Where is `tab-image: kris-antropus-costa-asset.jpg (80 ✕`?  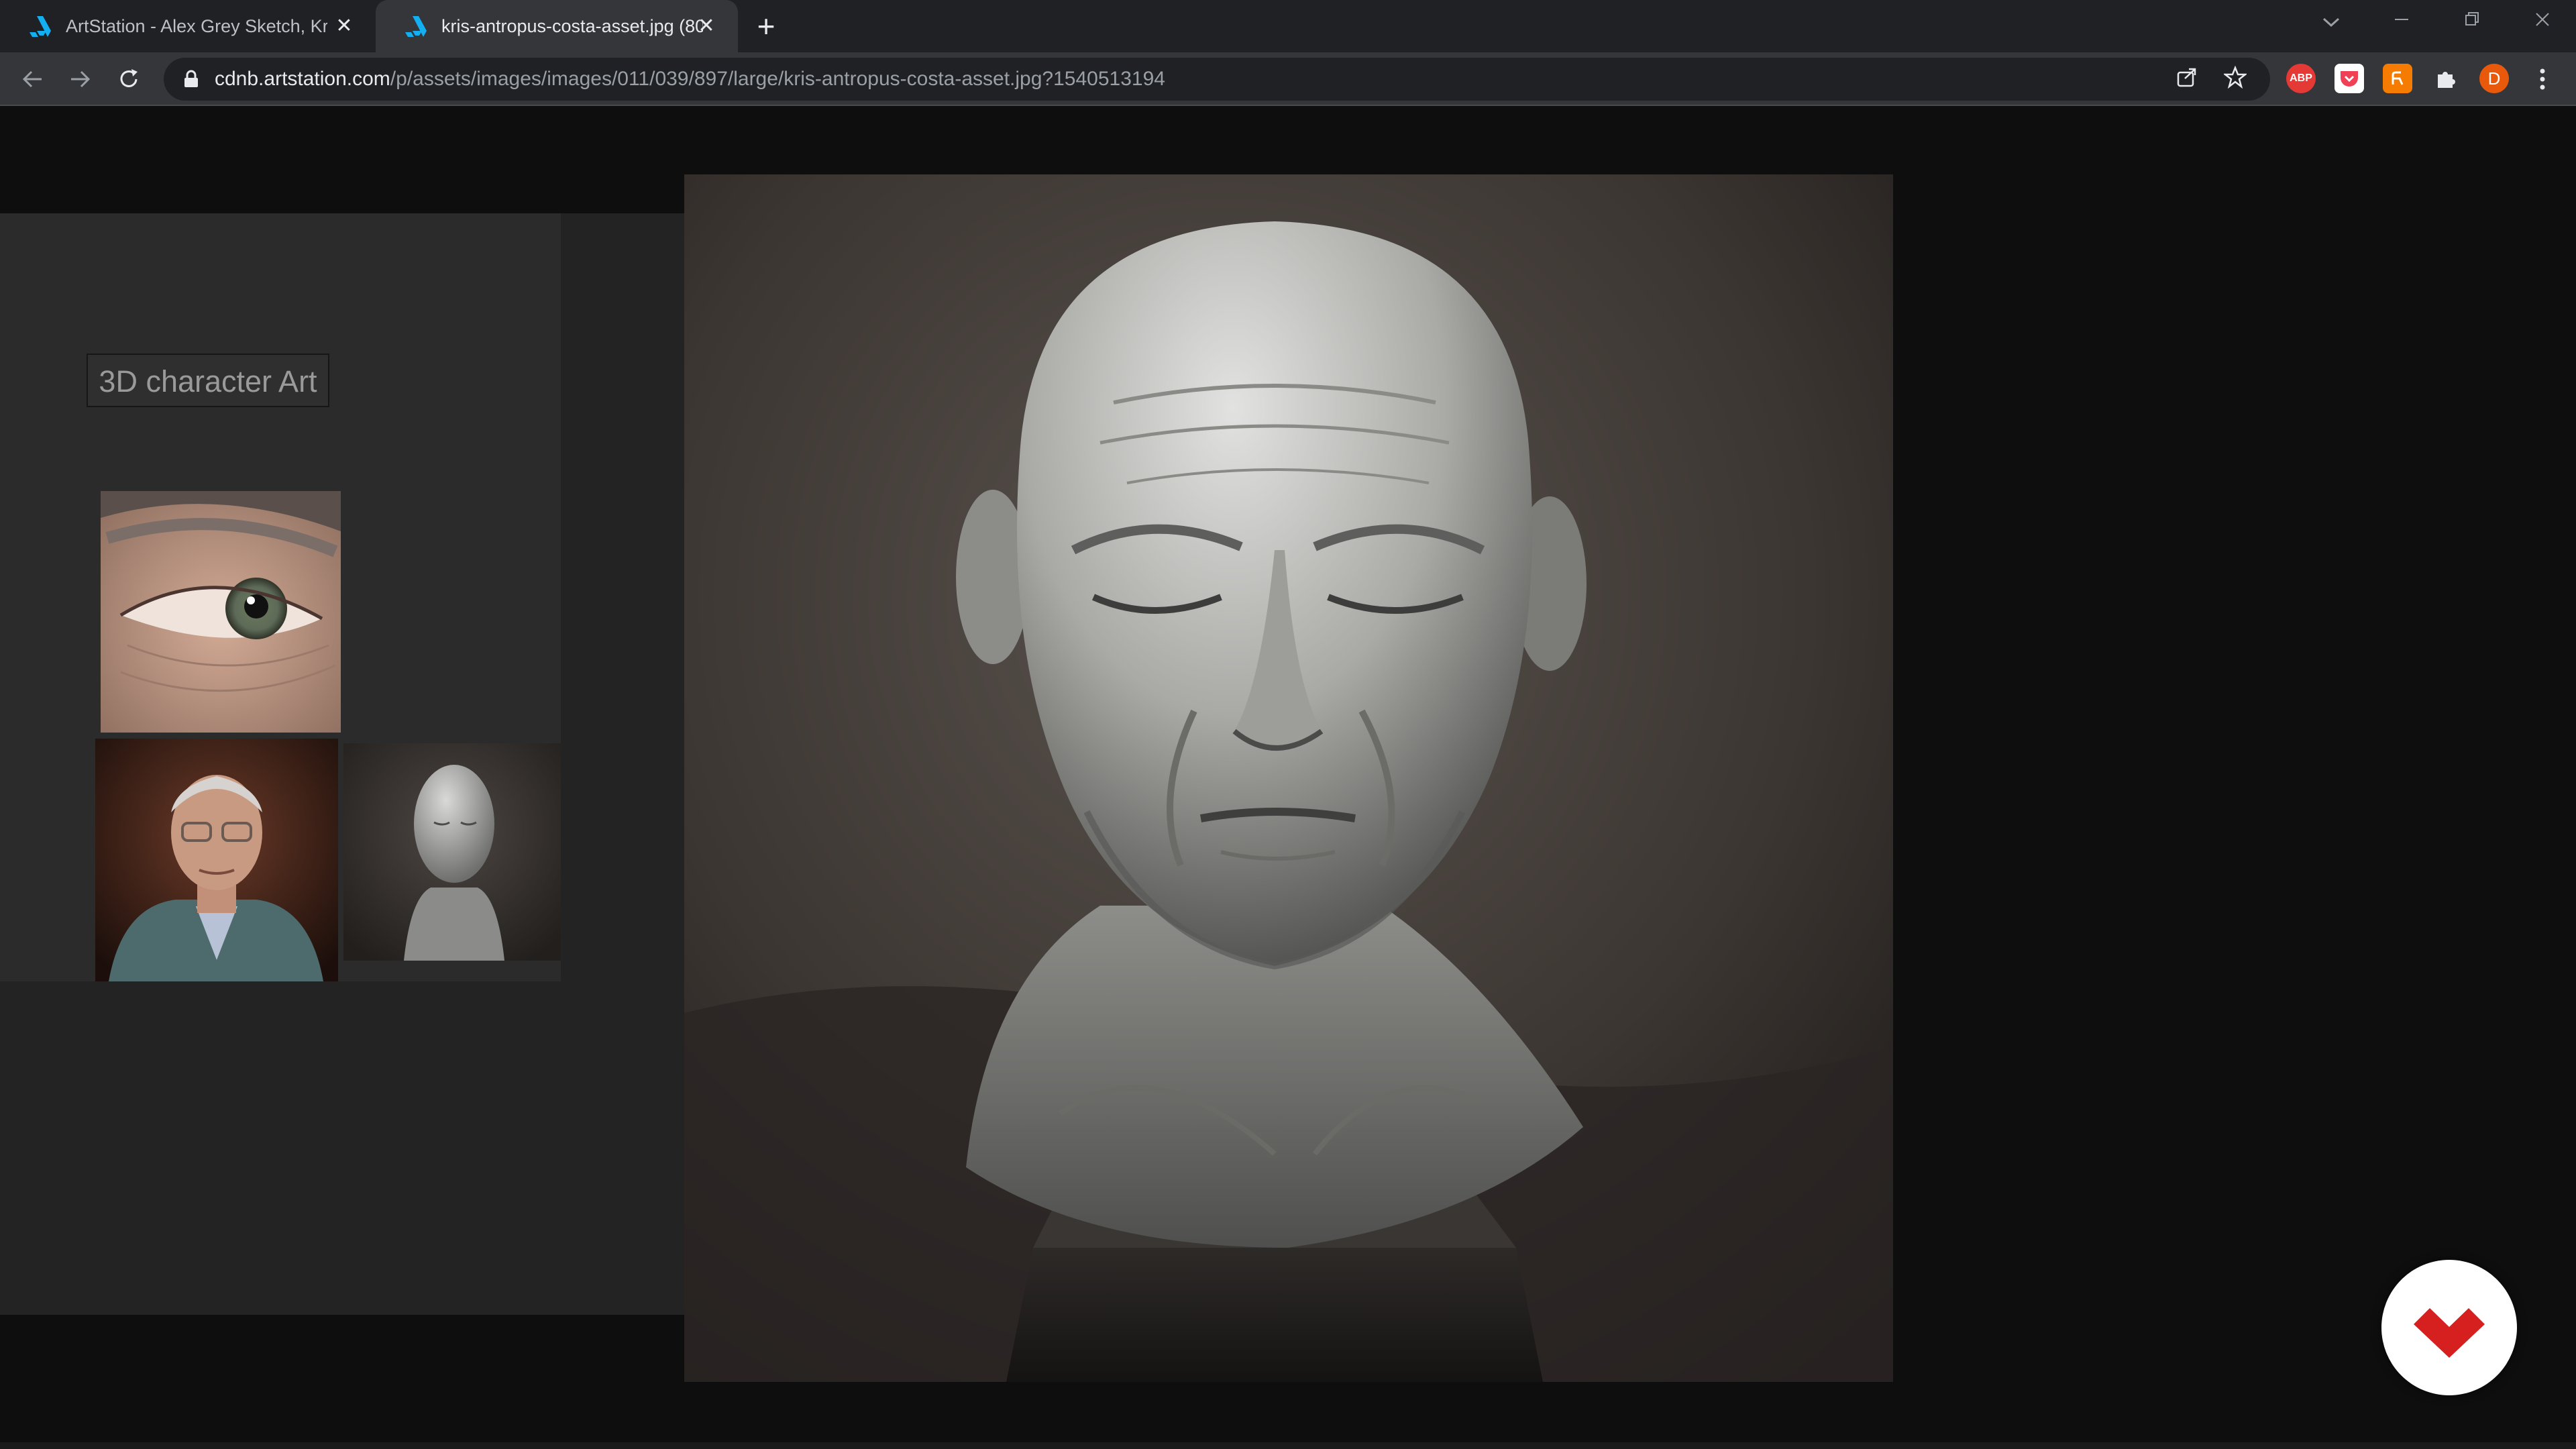
tab-image: kris-antropus-costa-asset.jpg (80 ✕ is located at coordinates (557, 26).